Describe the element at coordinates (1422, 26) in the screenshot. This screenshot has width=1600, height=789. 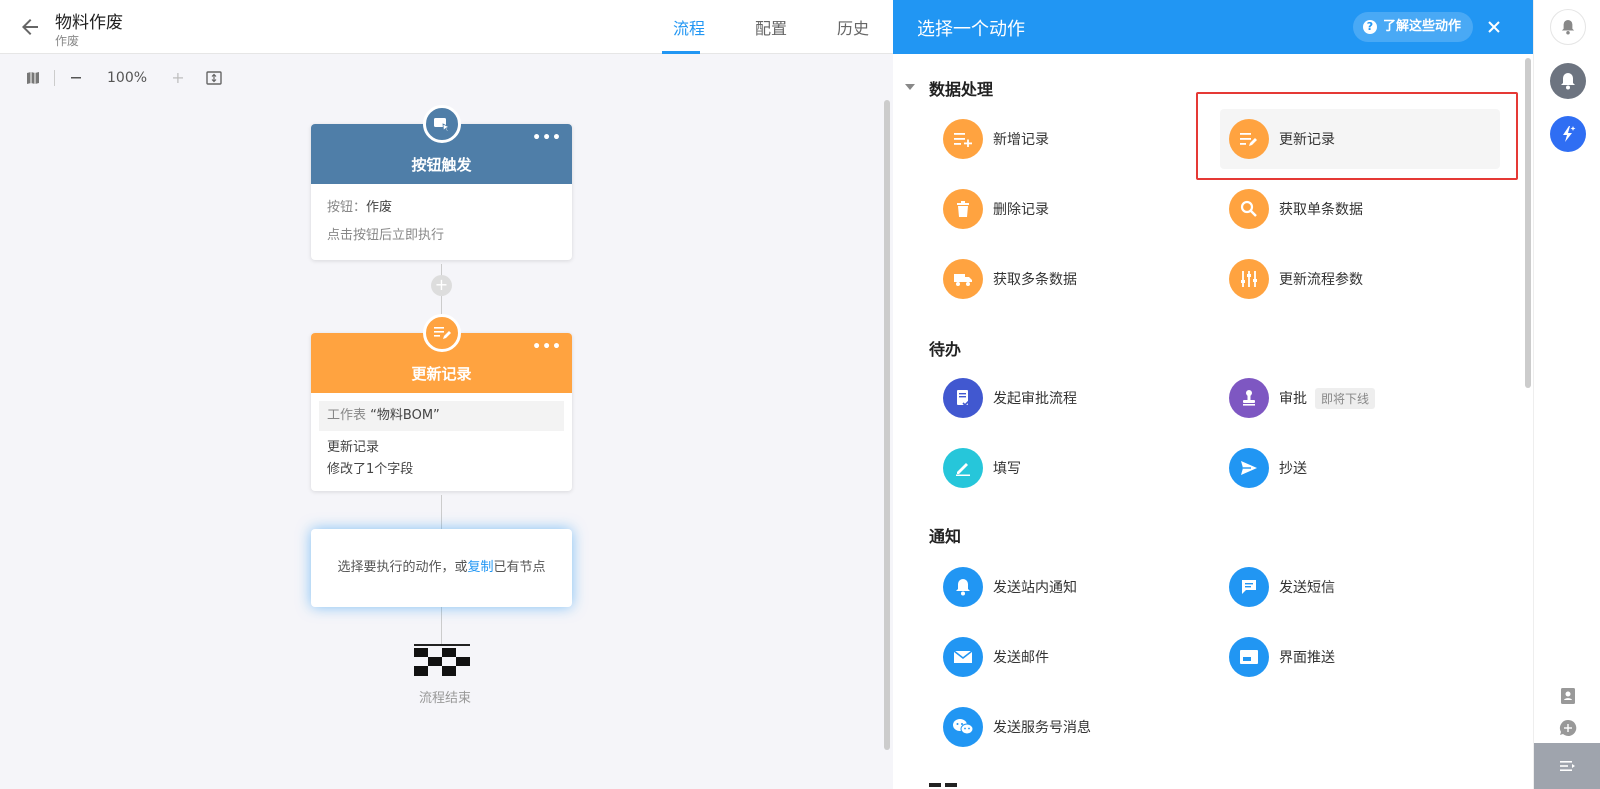
I see `learn-actions-label: 了解这些动作` at that location.